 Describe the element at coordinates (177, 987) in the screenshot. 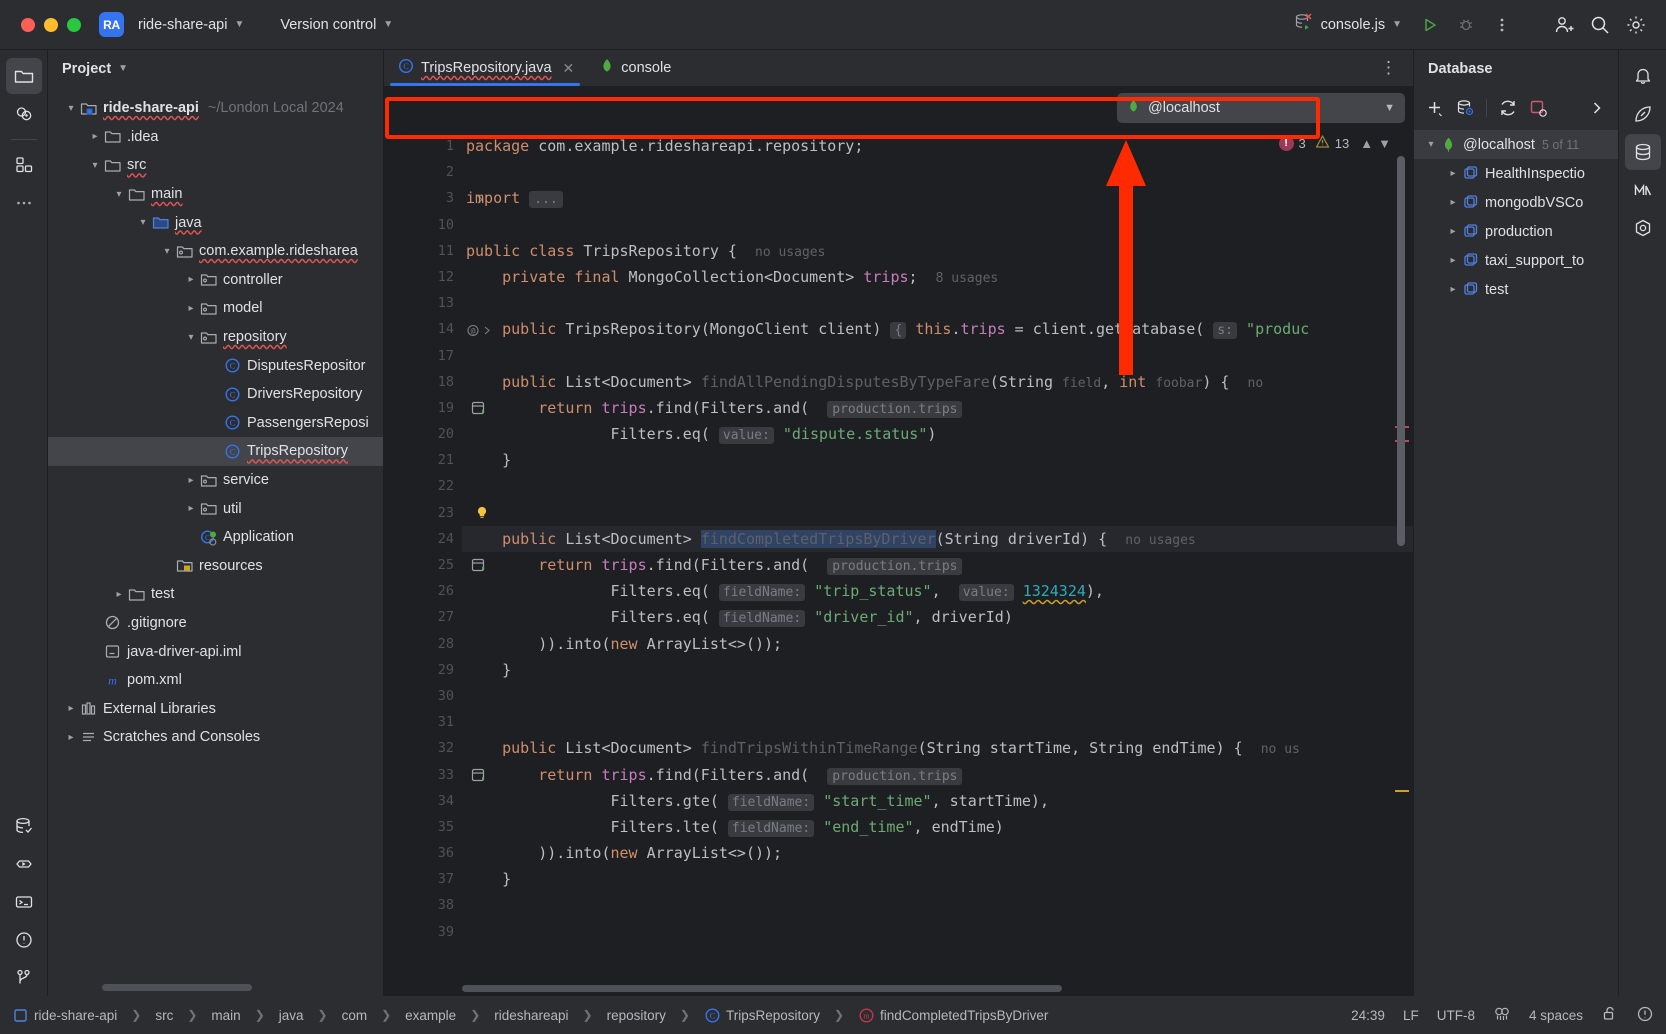

I see `project-horizontal-scrollbar` at that location.